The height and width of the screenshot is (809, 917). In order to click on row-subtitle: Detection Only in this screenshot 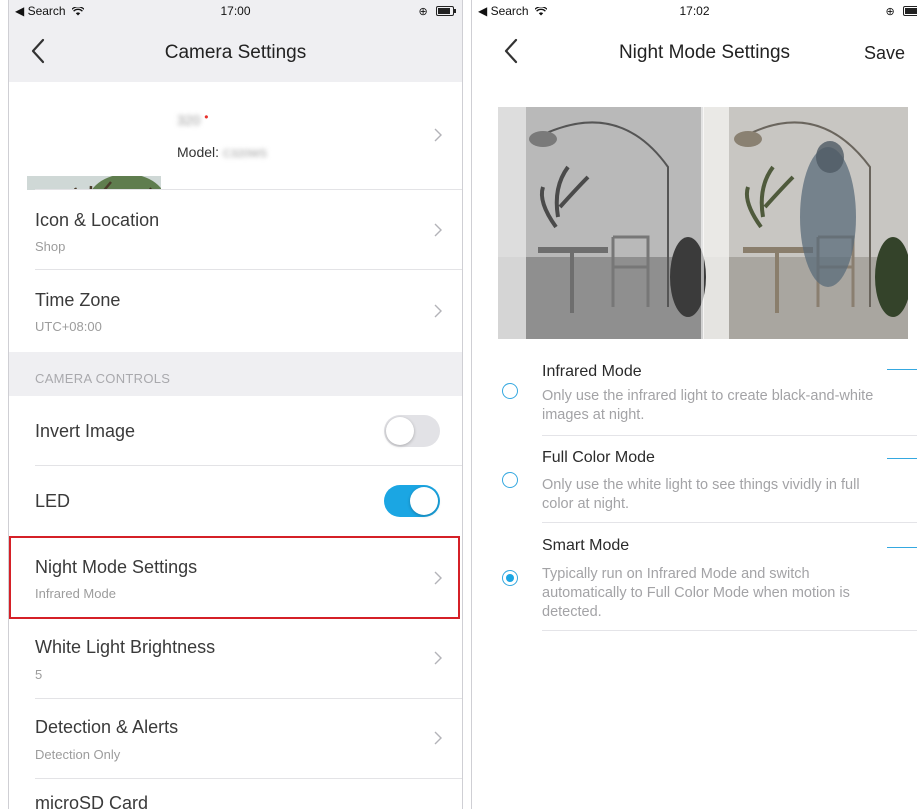, I will do `click(78, 754)`.